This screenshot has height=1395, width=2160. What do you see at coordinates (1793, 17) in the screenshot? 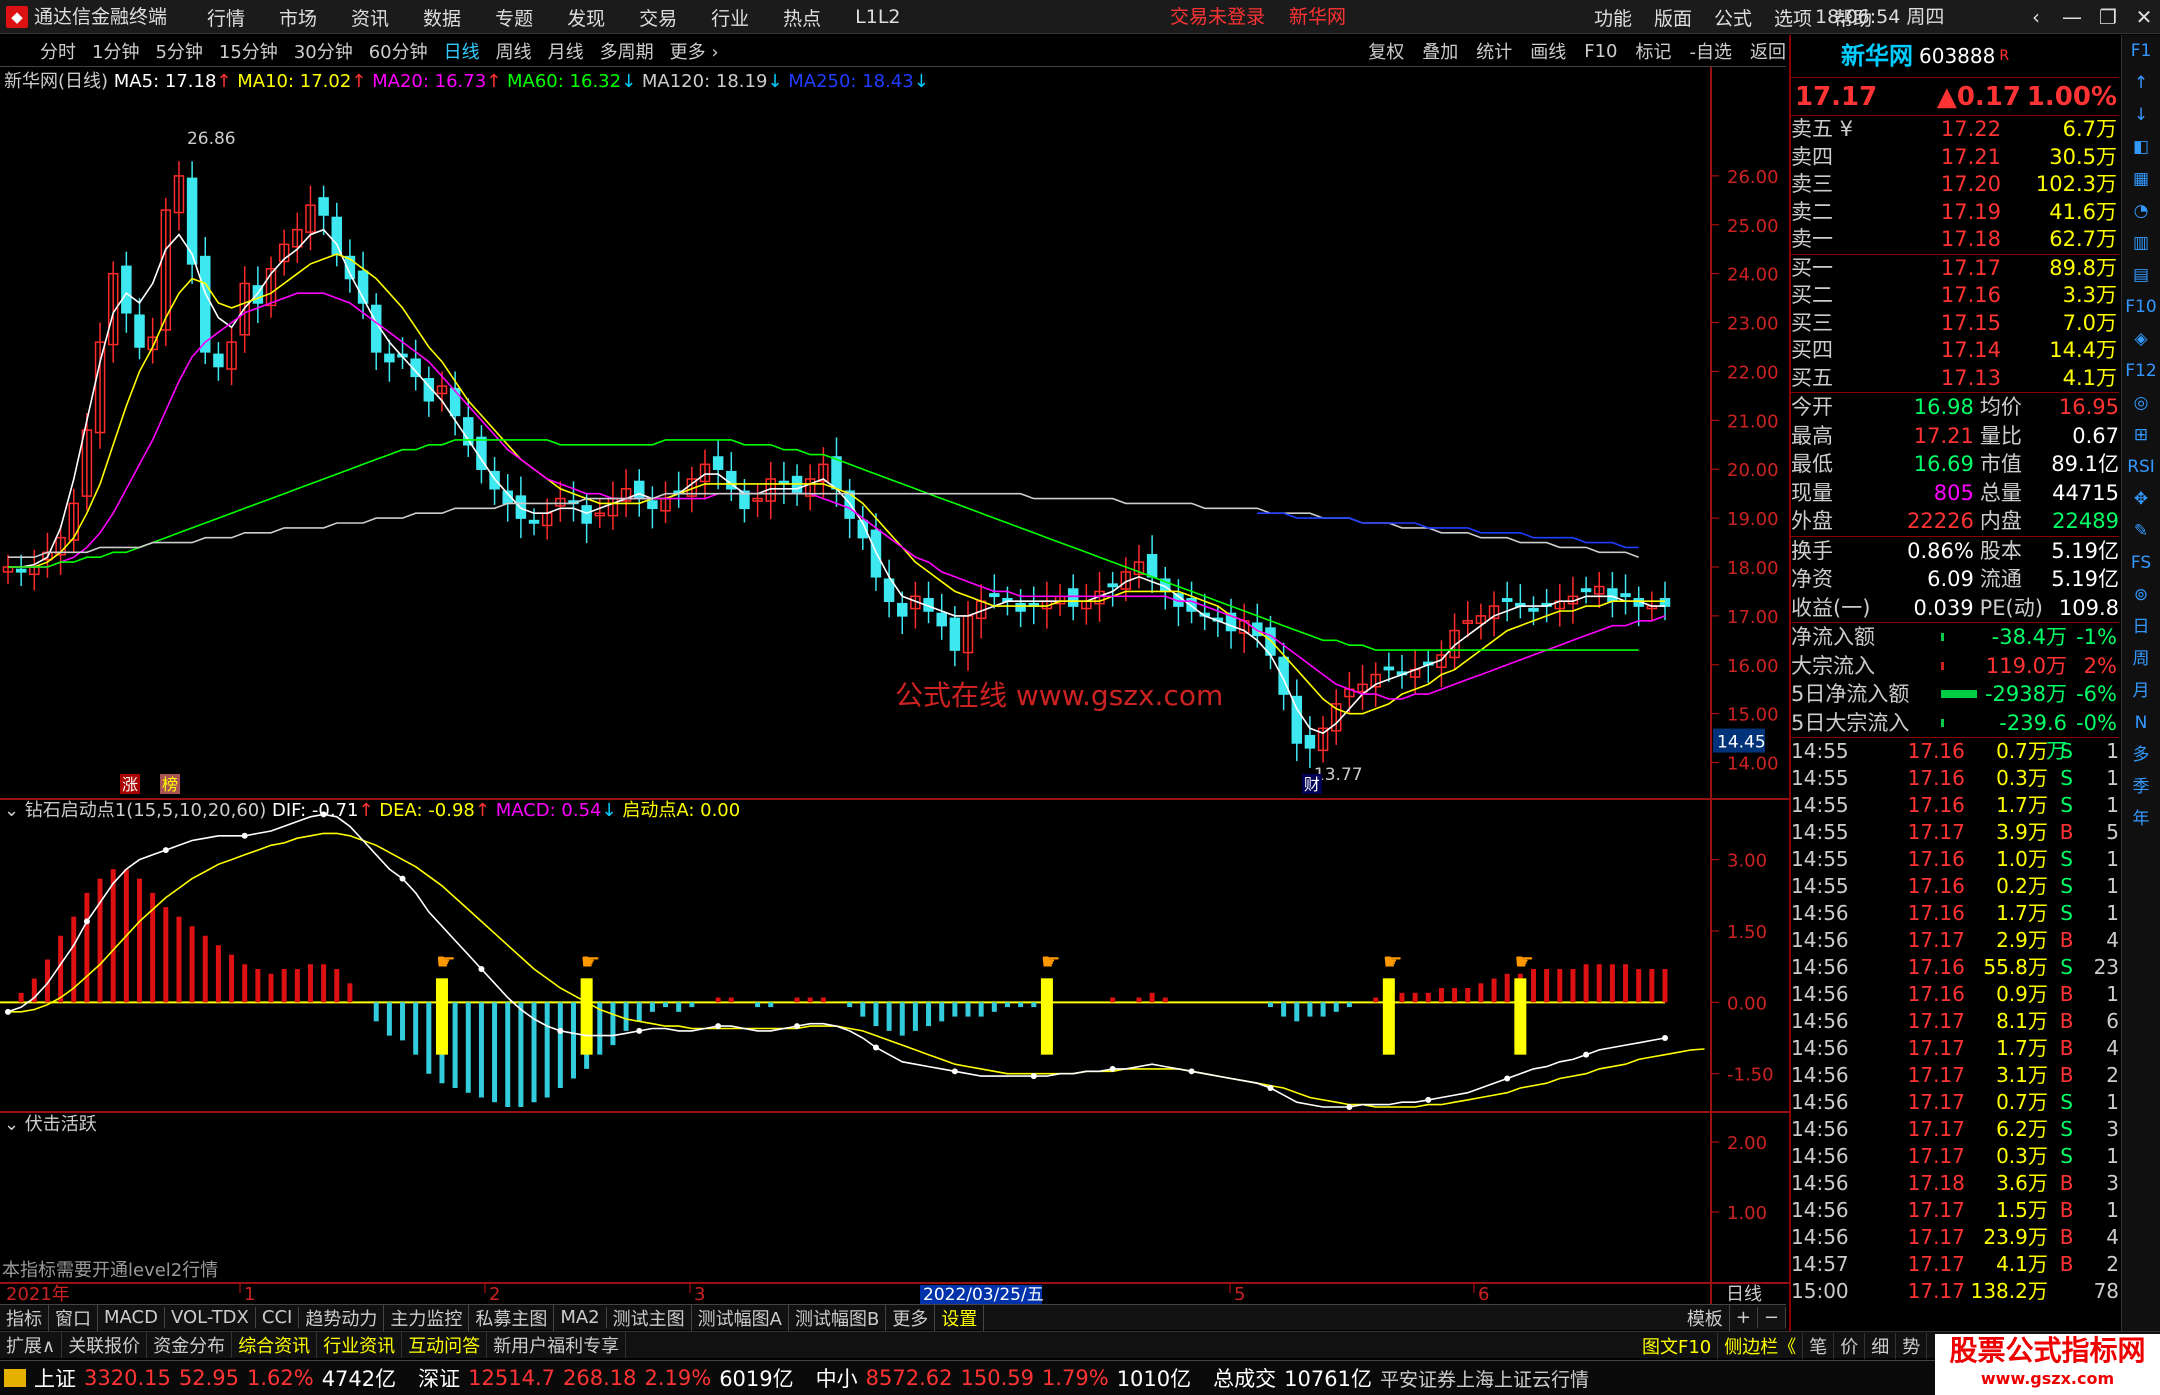
I see `right-menu-item-3: 选项` at bounding box center [1793, 17].